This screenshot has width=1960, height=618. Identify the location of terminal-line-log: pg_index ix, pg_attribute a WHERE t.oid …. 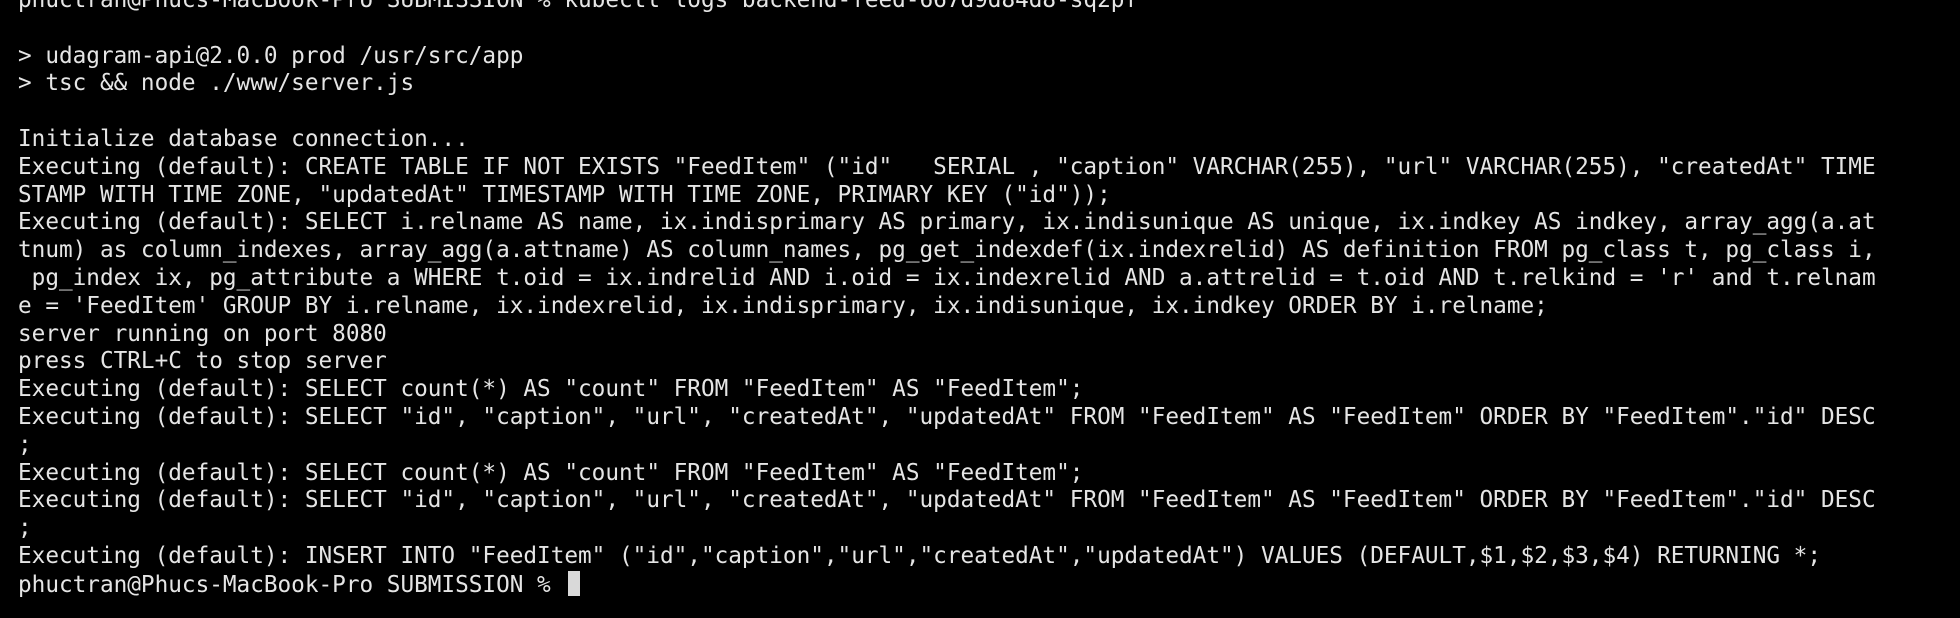
(947, 277).